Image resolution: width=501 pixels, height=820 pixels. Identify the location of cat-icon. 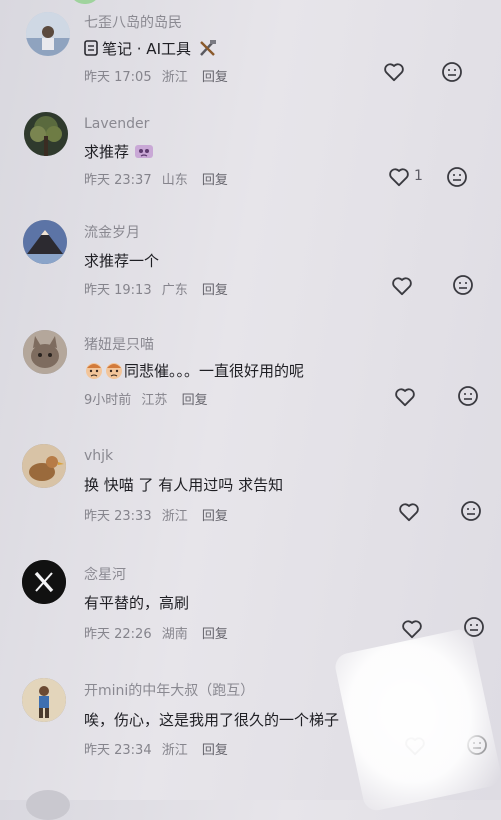
(45, 352).